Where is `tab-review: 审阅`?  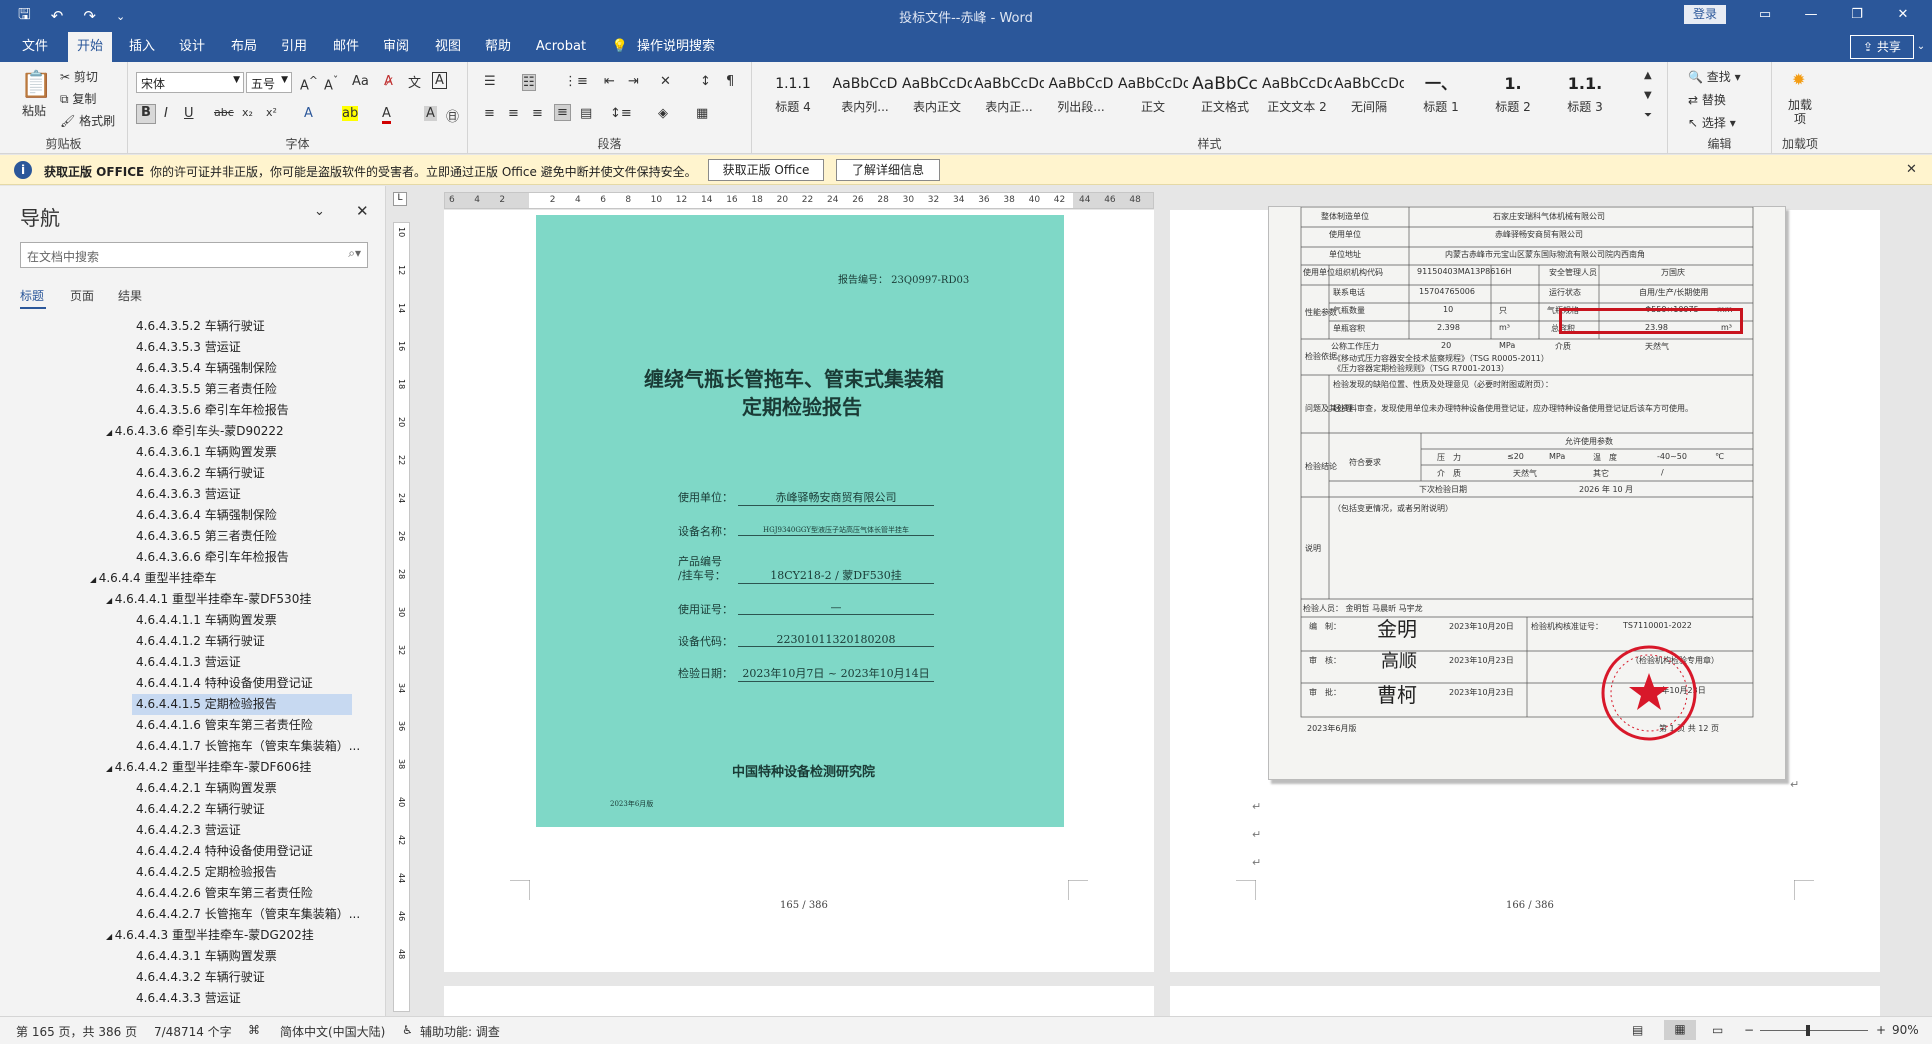
tab-review: 审阅 is located at coordinates (396, 47).